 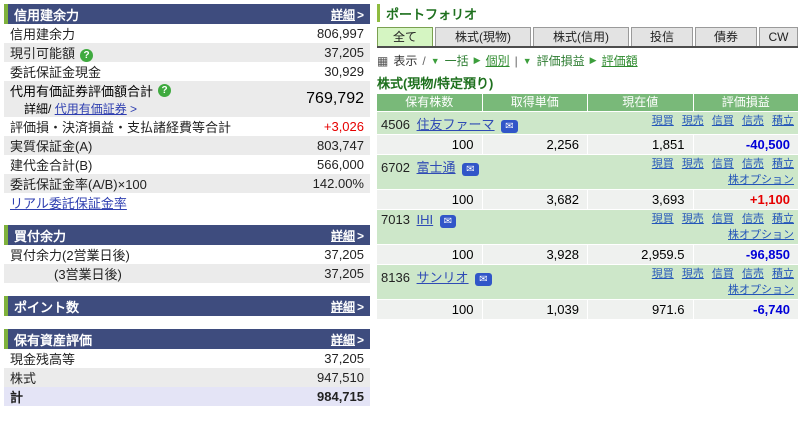 I want to click on row-real-margin-a: 実質保証金(A) 803,747, so click(x=187, y=145).